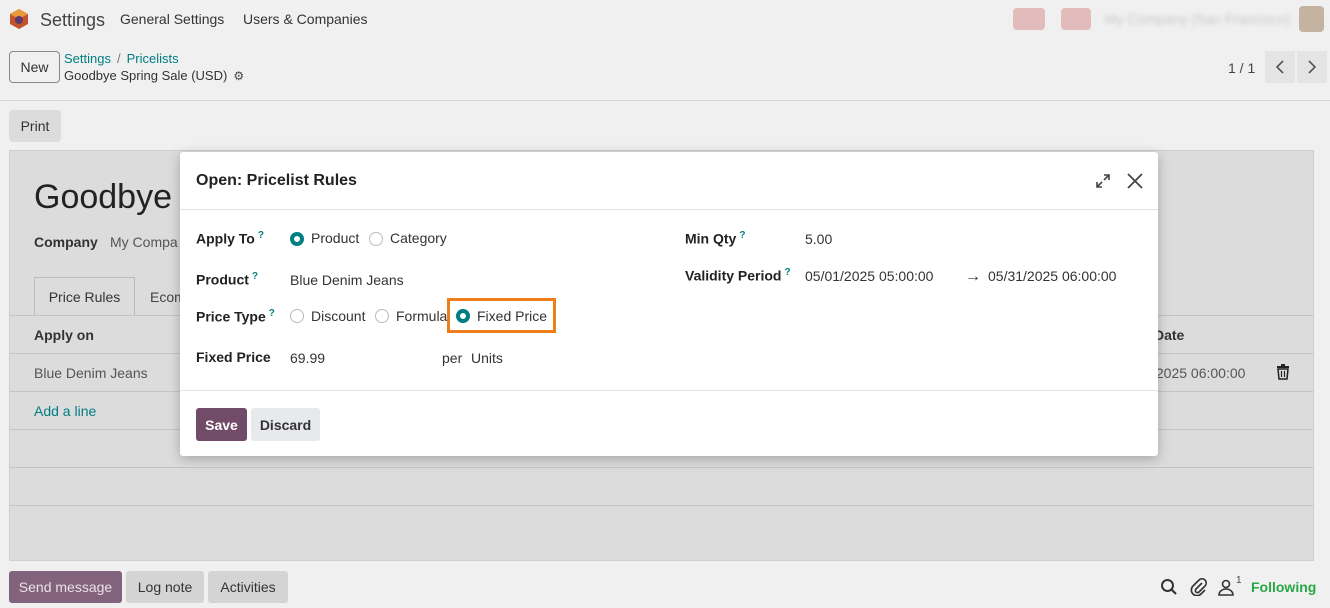 This screenshot has width=1330, height=608. Describe the element at coordinates (1135, 181) in the screenshot. I see `close-icon` at that location.